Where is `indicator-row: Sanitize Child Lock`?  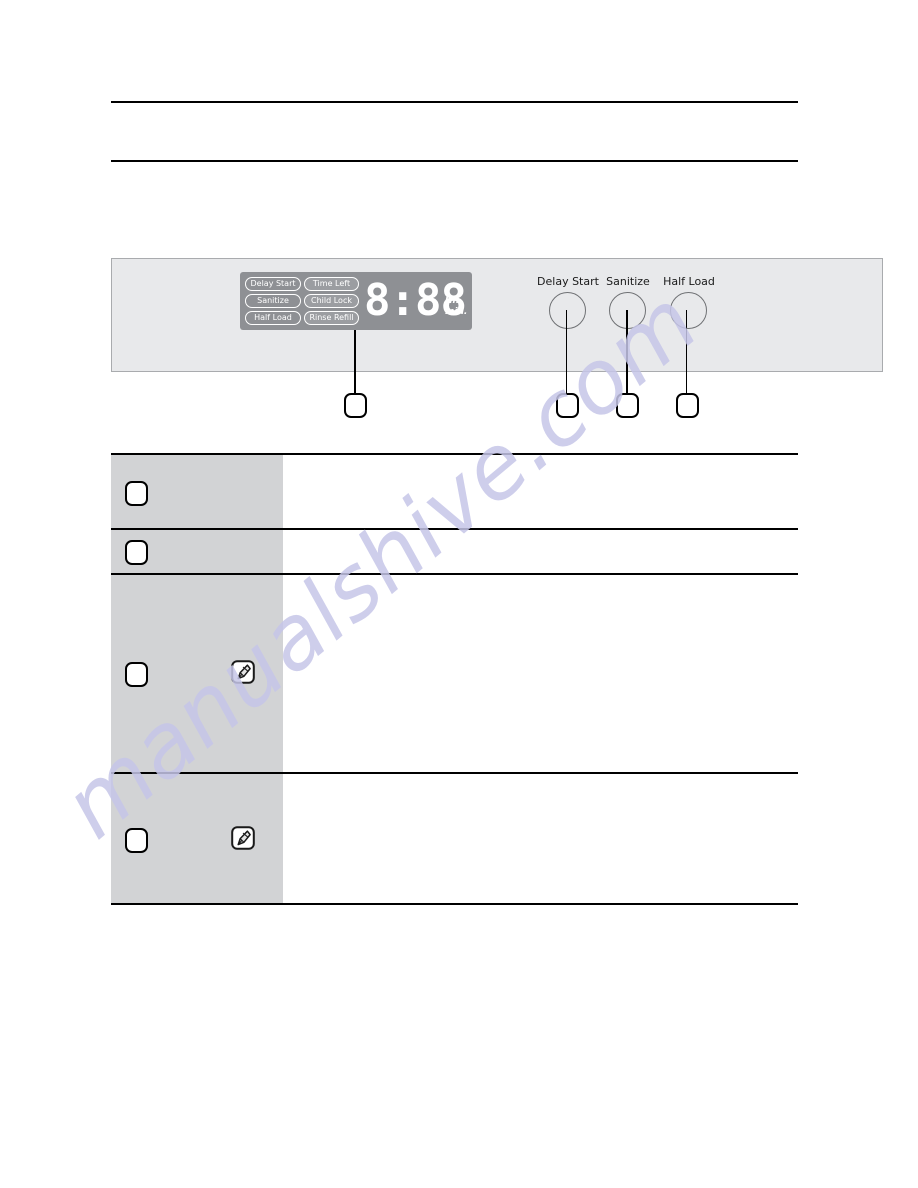
indicator-row: Sanitize Child Lock is located at coordinates (303, 301).